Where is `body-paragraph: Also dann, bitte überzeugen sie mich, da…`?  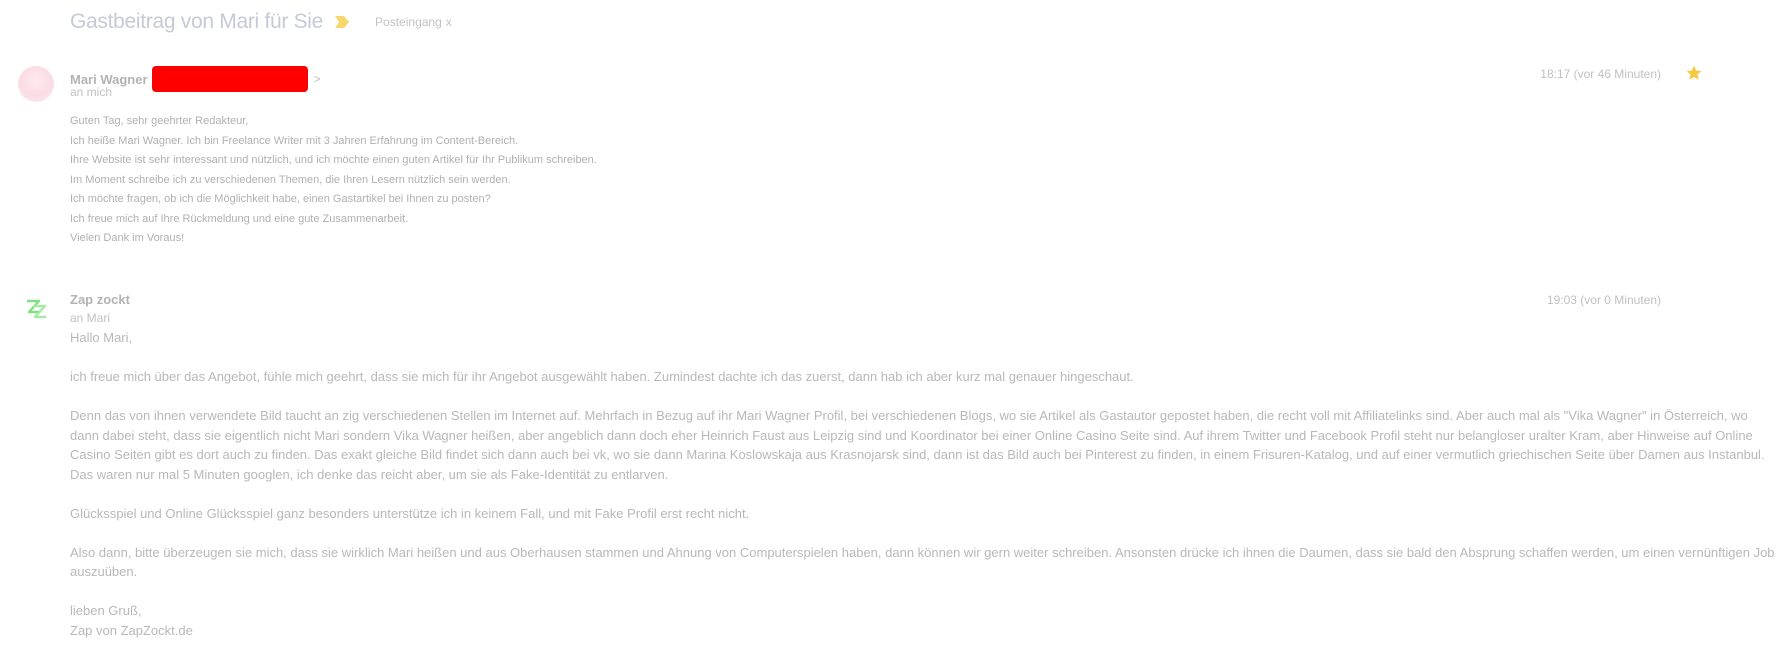
body-paragraph: Also dann, bitte überzeugen sie mich, da… is located at coordinates (922, 562).